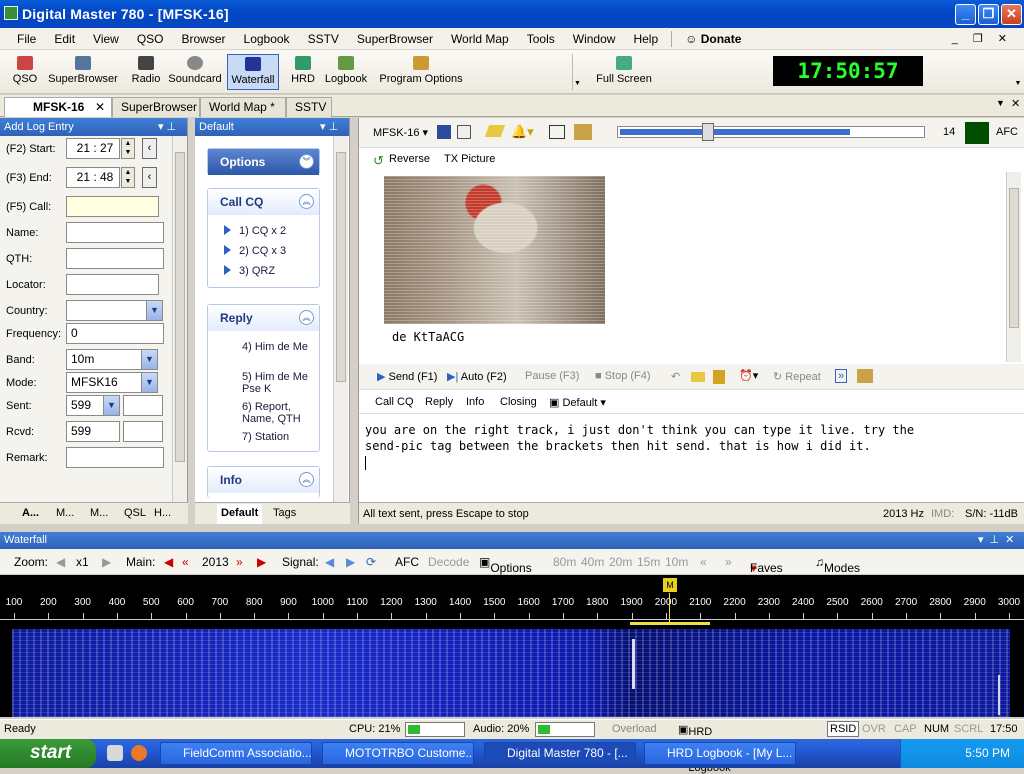  Describe the element at coordinates (675, 376) in the screenshot. I see `clear-icon: ↶` at that location.